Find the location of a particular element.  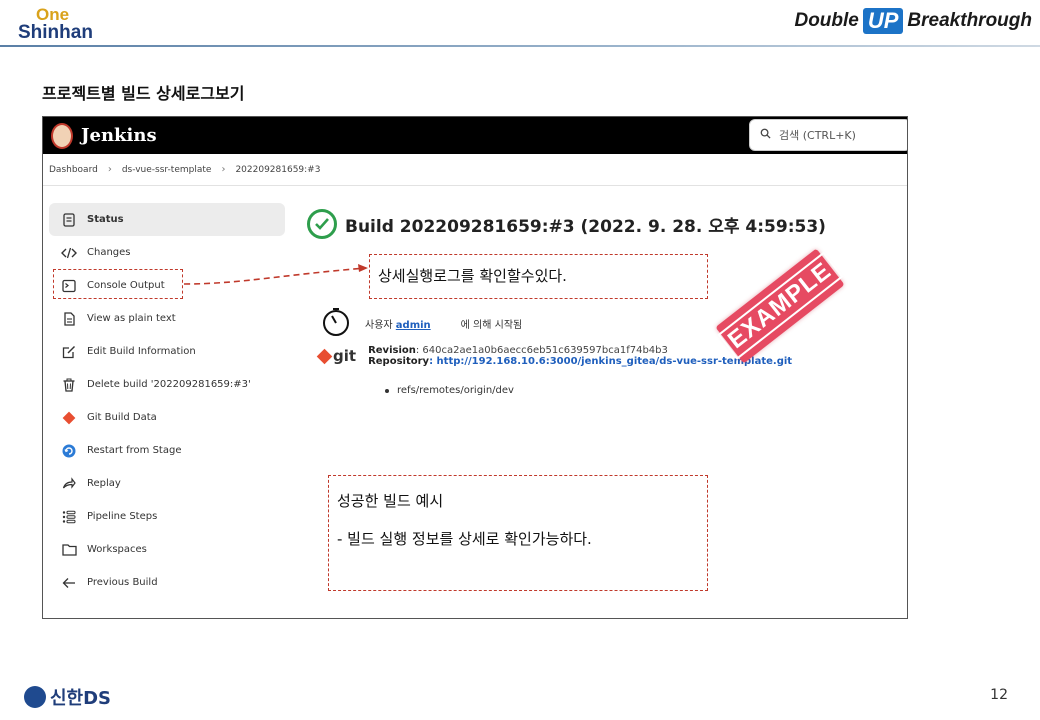

sidebar-item-replay: Replay is located at coordinates (167, 483).